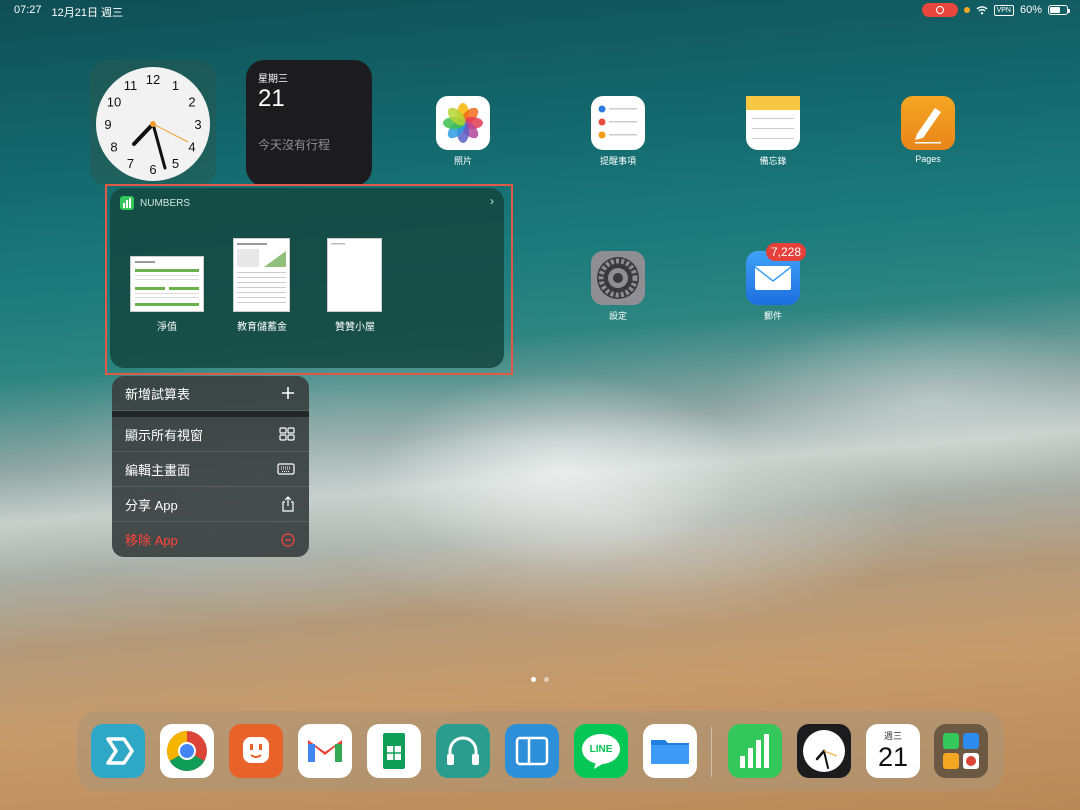 The height and width of the screenshot is (810, 1080). I want to click on notes-icon, so click(773, 123).